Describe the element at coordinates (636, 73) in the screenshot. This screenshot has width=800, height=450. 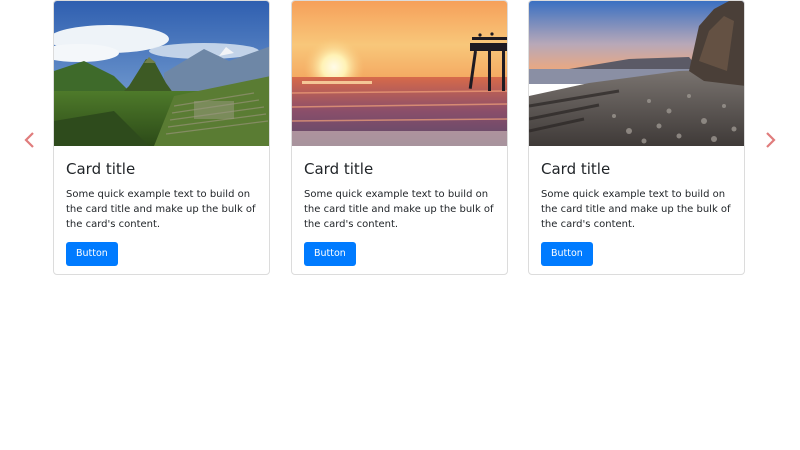
I see `rocky-beach-image` at that location.